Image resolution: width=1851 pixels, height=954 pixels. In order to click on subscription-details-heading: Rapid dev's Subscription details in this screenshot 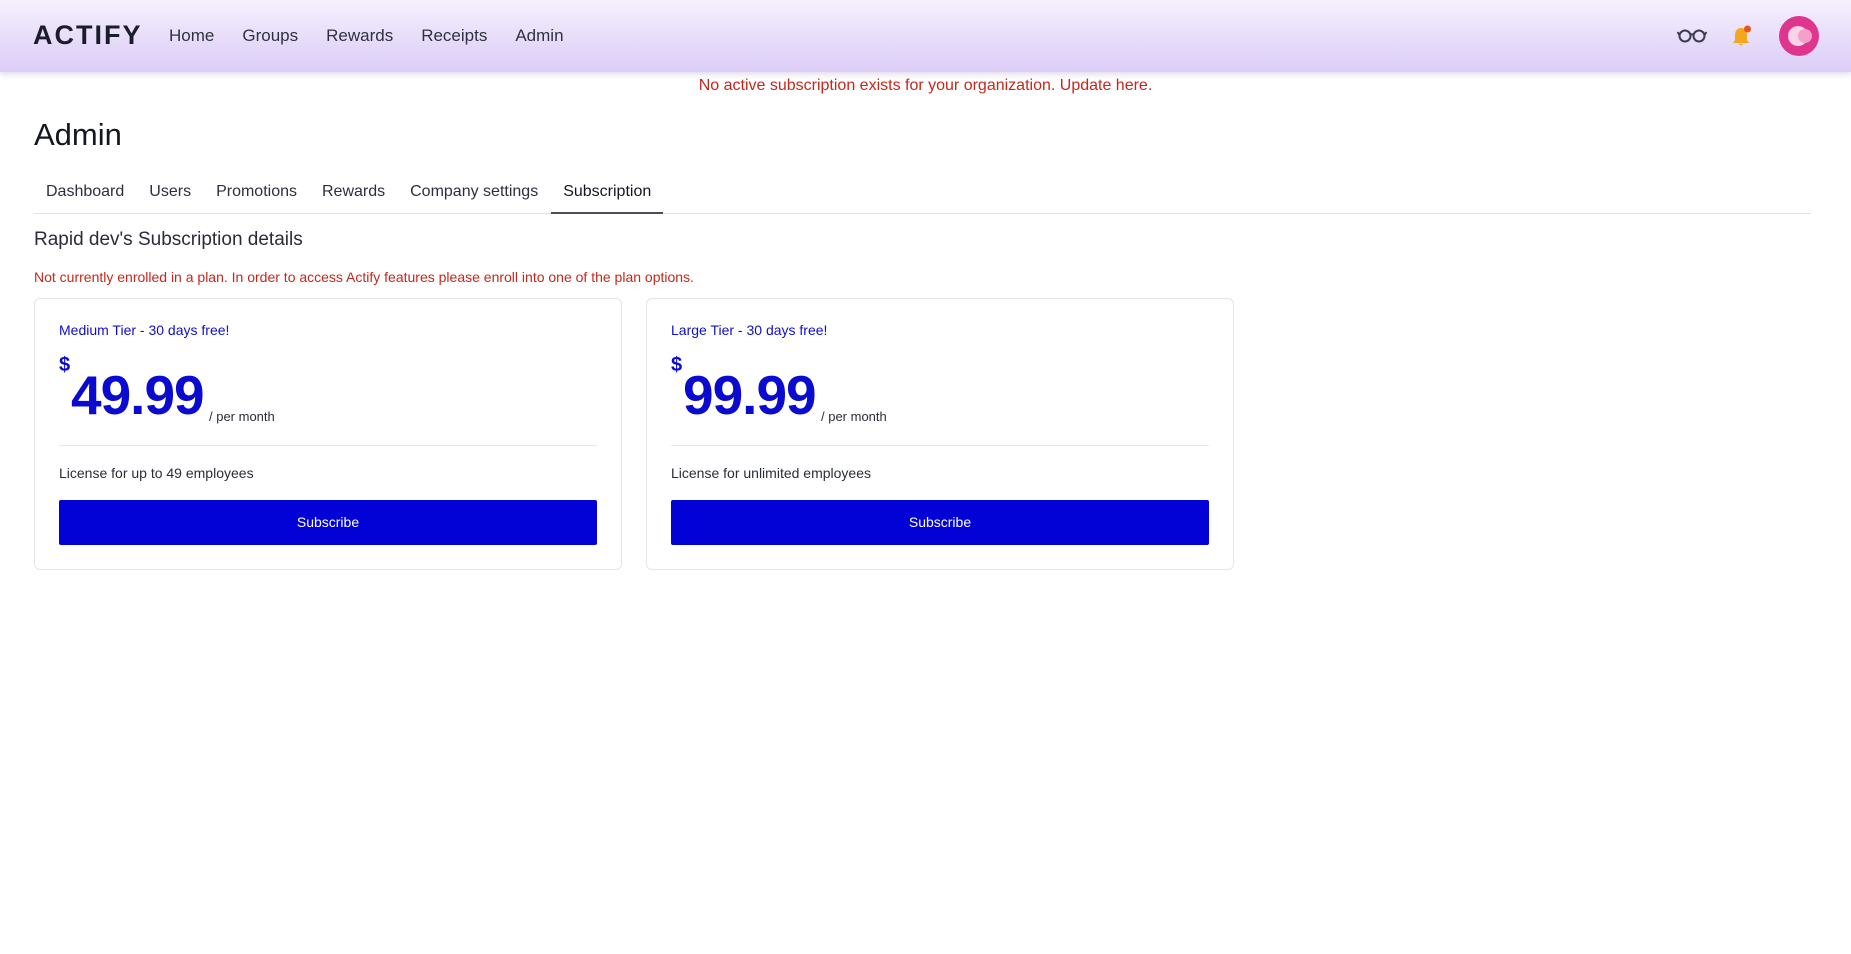, I will do `click(168, 239)`.